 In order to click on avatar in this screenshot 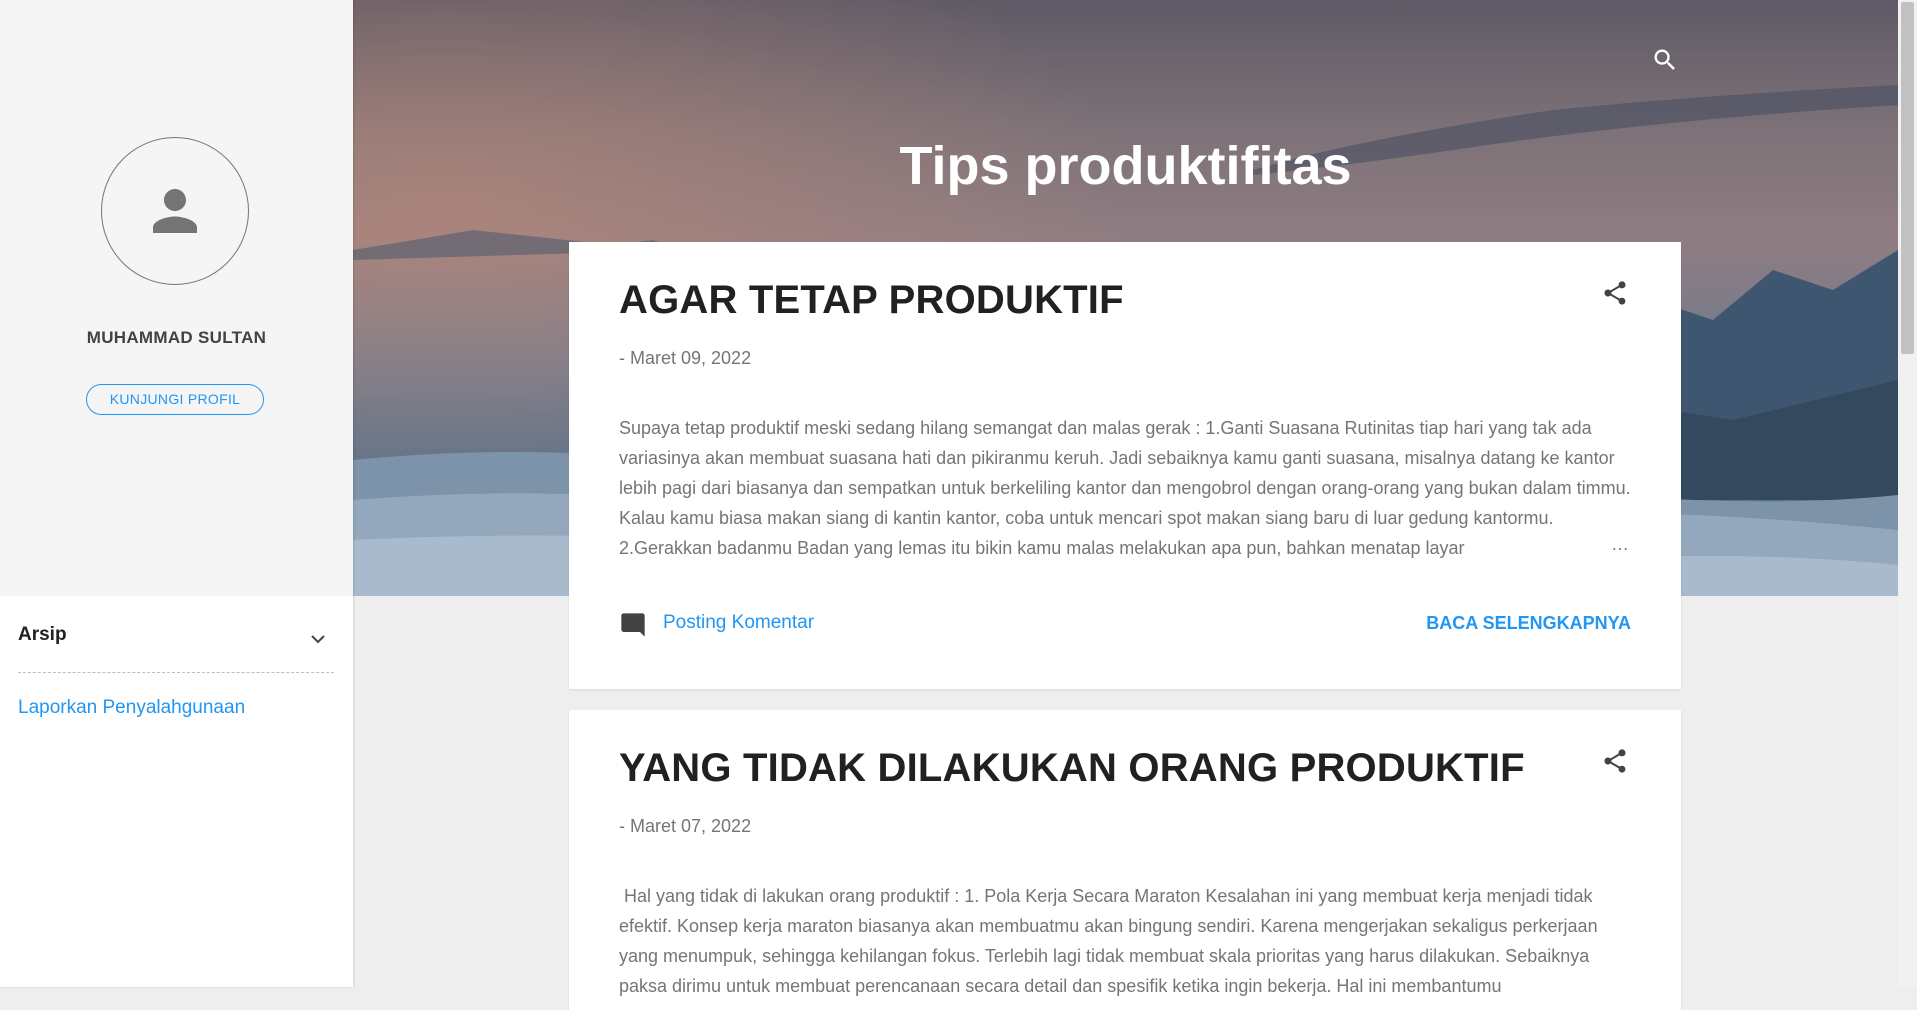, I will do `click(175, 211)`.